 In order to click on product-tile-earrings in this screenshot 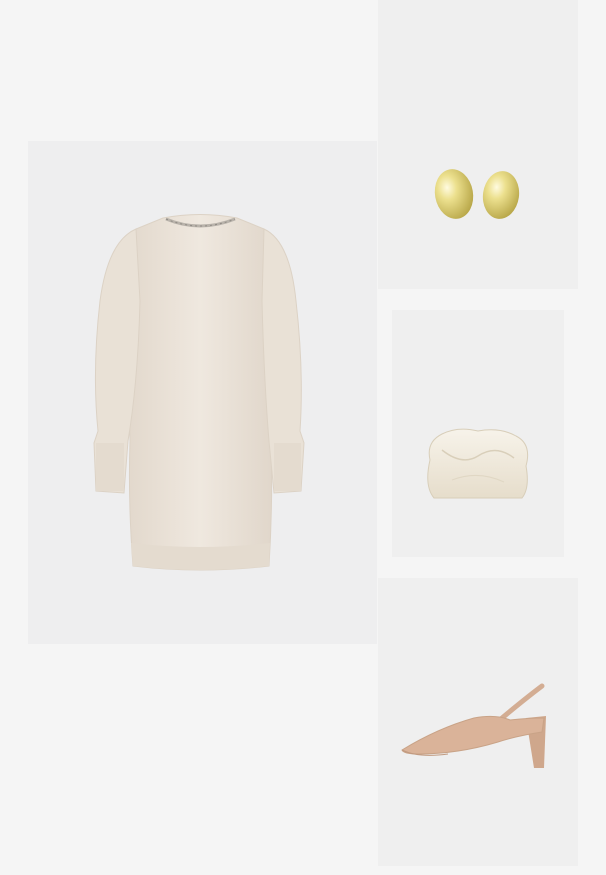, I will do `click(478, 144)`.